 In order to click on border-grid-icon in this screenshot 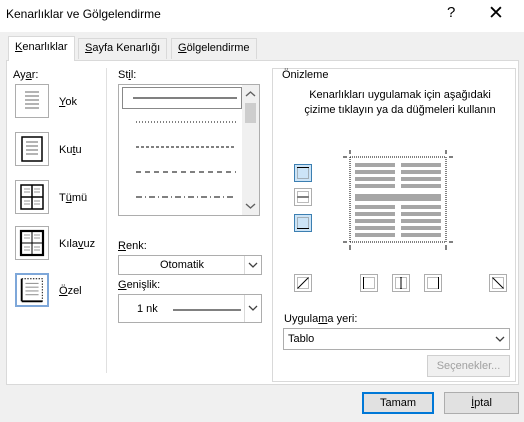, I will do `click(32, 243)`.